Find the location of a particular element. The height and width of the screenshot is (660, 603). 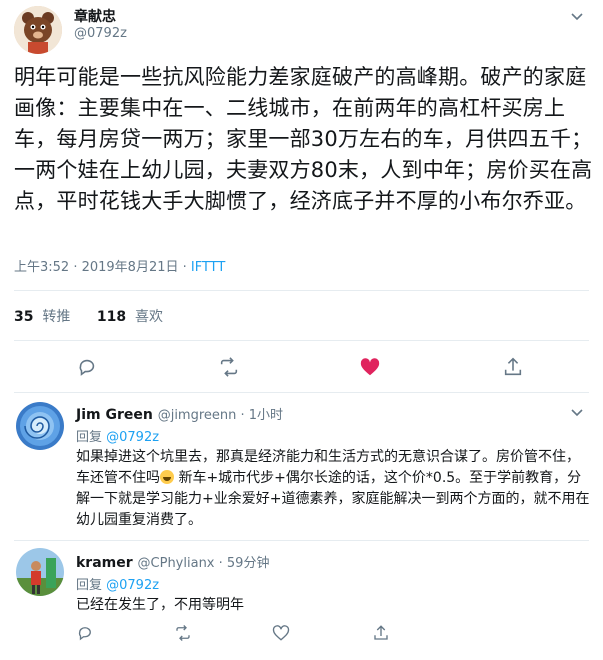

retweets-label: 转推 is located at coordinates (56, 317).